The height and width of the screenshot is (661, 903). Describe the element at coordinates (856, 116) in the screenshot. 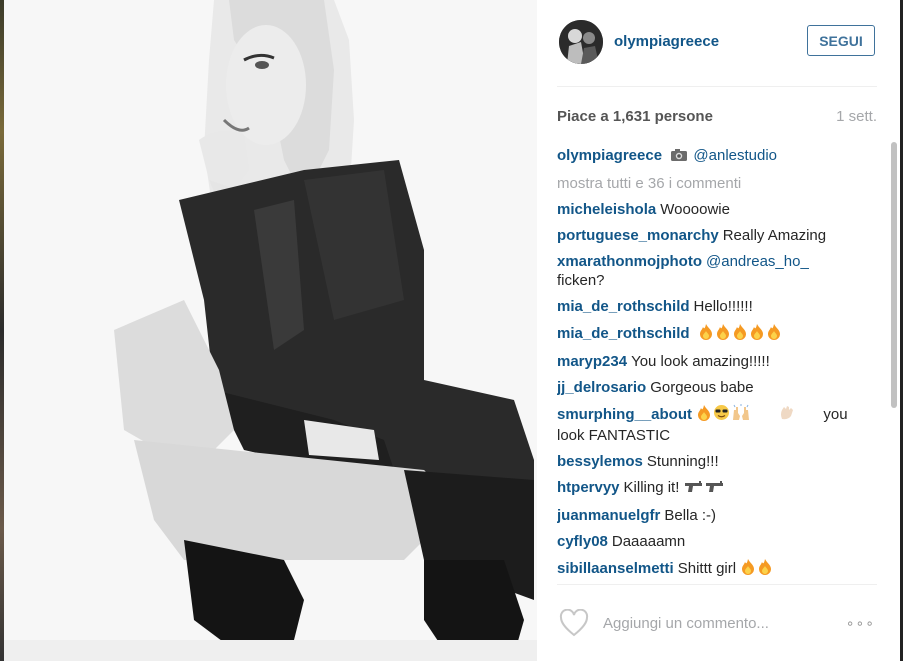

I see `post-time: 1 sett.` at that location.